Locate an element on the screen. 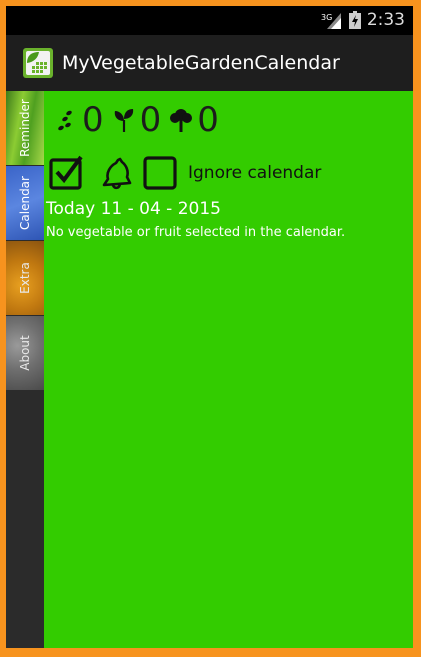 The image size is (421, 657). sidebar: Reminder Calendar Extra About is located at coordinates (25, 369).